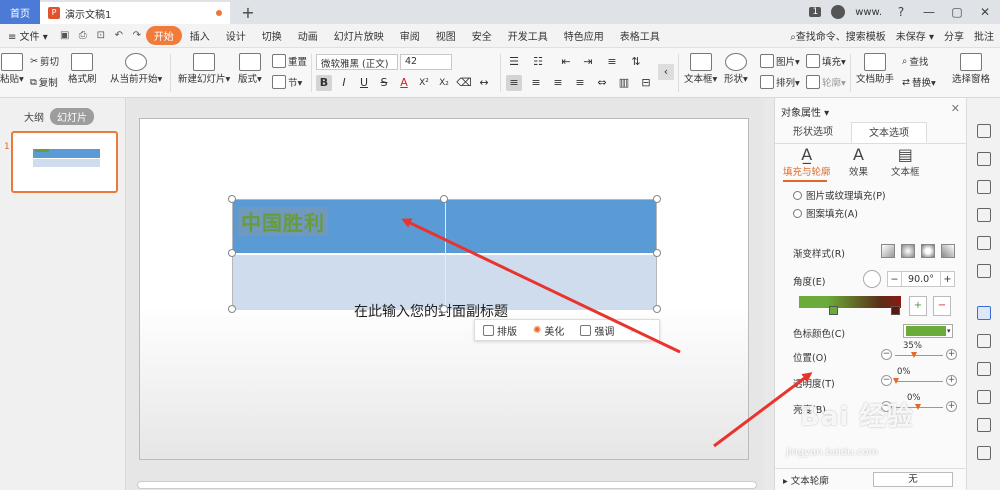 This screenshot has width=1000, height=490. What do you see at coordinates (636, 62) in the screenshot?
I see `text-direction-icon: ⇅` at bounding box center [636, 62].